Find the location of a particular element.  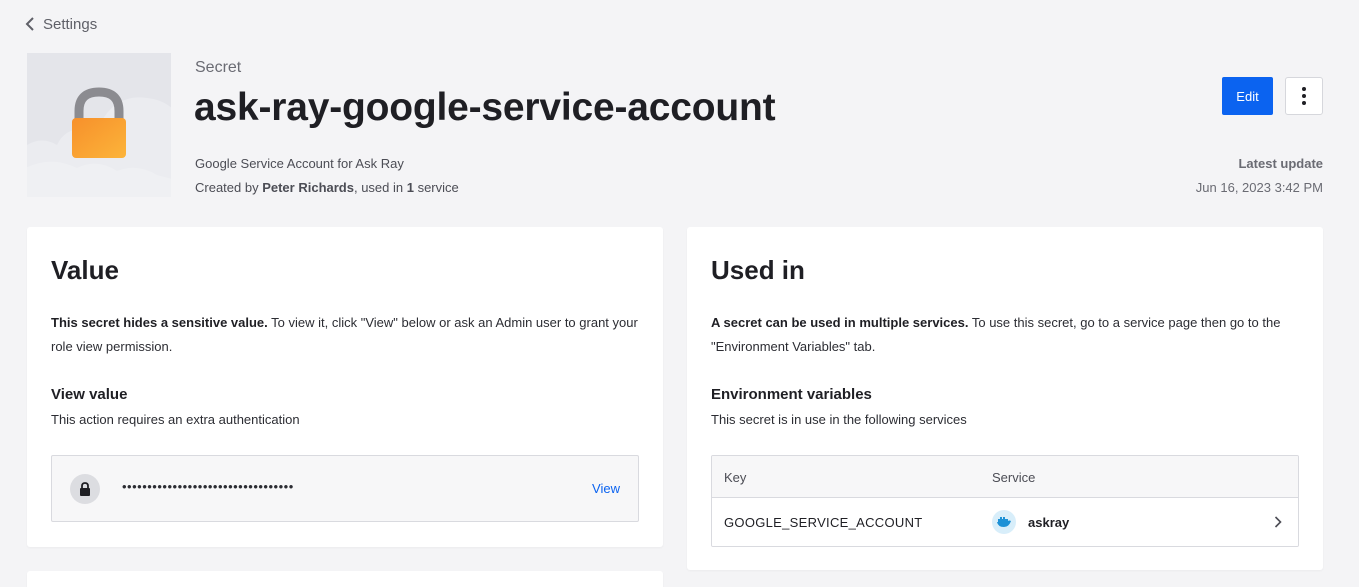

vertical-ellipsis-icon is located at coordinates (1304, 96).